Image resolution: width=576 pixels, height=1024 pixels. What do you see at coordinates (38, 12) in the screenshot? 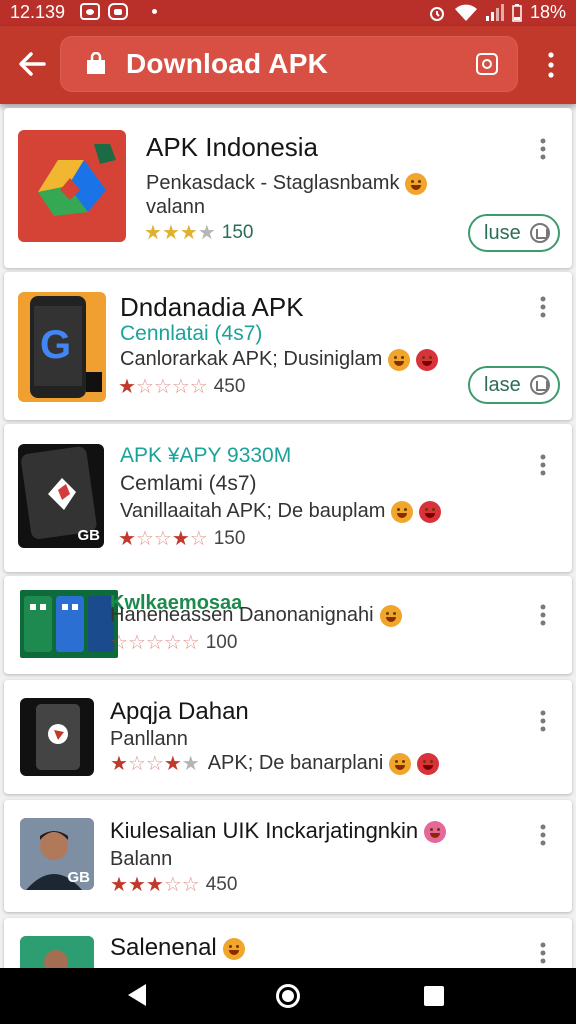
I see `status-time: 12.139` at bounding box center [38, 12].